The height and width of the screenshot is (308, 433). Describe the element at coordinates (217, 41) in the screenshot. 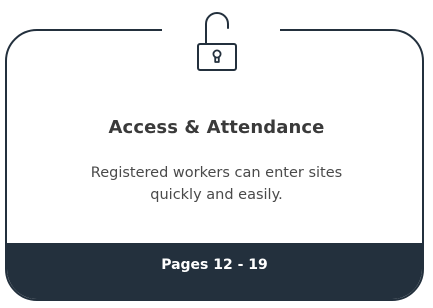

I see `padlock-icon` at that location.